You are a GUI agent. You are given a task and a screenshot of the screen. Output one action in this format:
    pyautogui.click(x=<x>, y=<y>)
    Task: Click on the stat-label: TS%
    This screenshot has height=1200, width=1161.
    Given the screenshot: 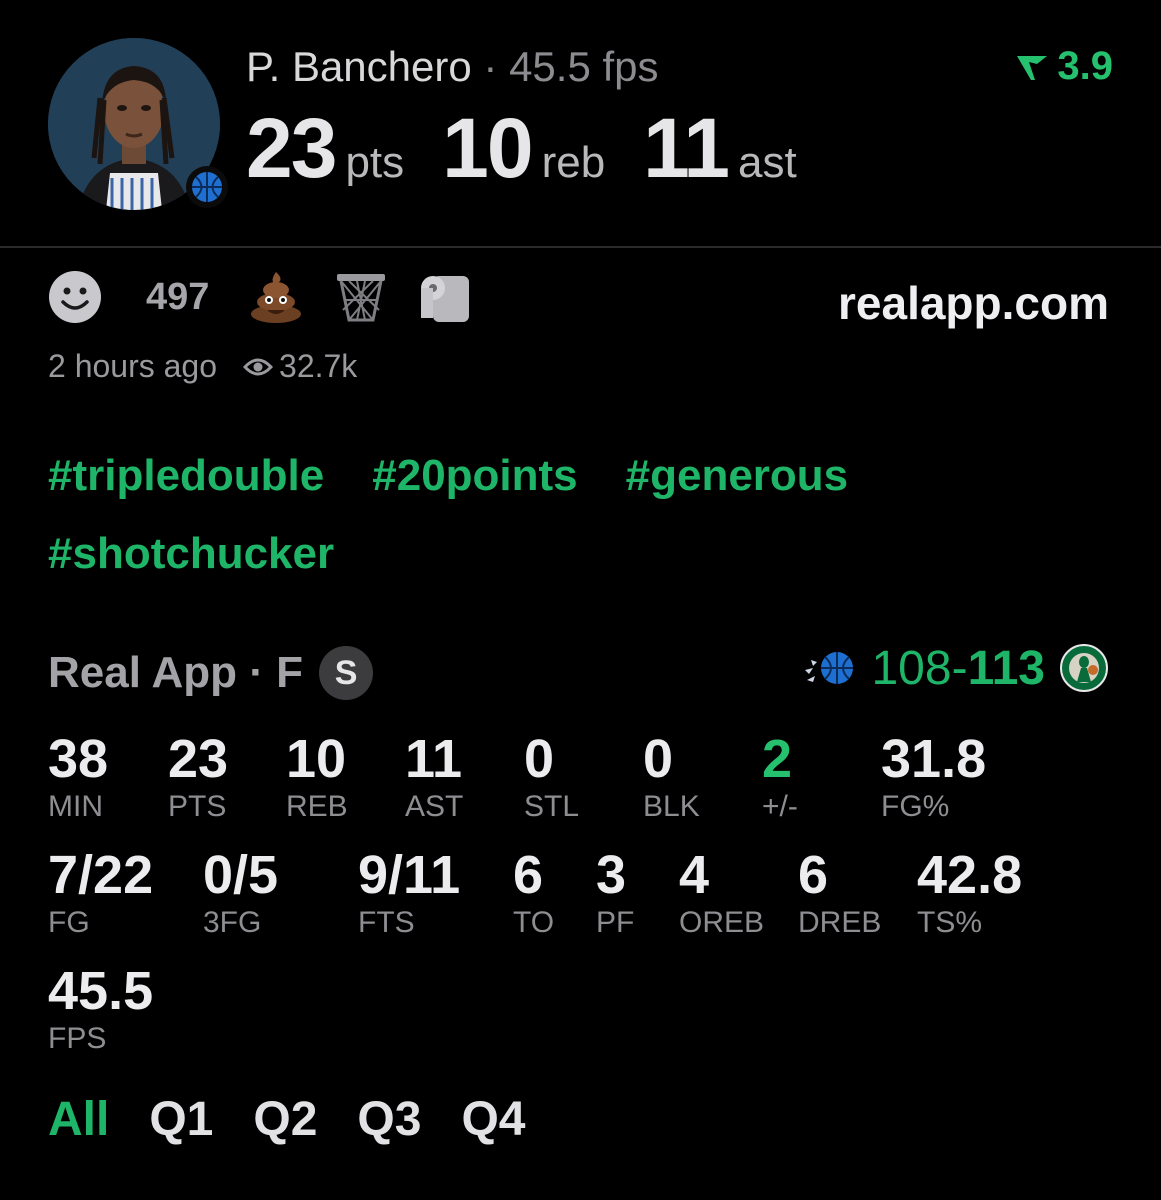 What is the action you would take?
    pyautogui.click(x=950, y=922)
    